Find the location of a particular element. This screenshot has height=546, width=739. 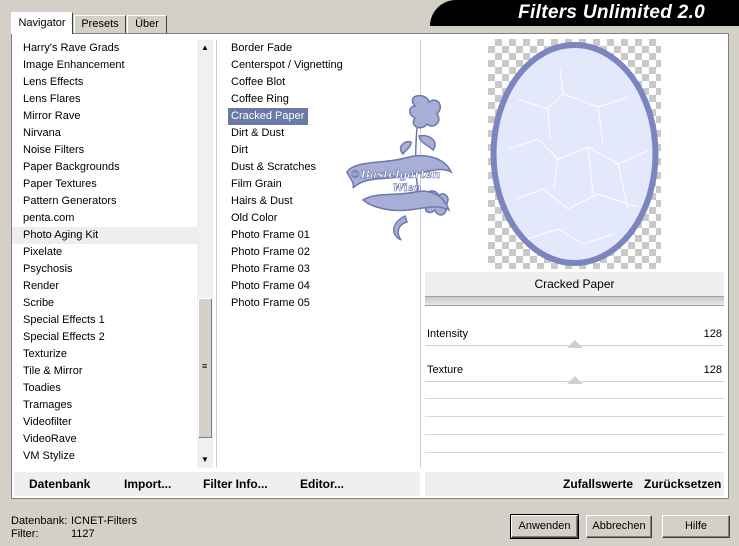

scroll-up-arrow-icon: ▲ is located at coordinates (205, 48).